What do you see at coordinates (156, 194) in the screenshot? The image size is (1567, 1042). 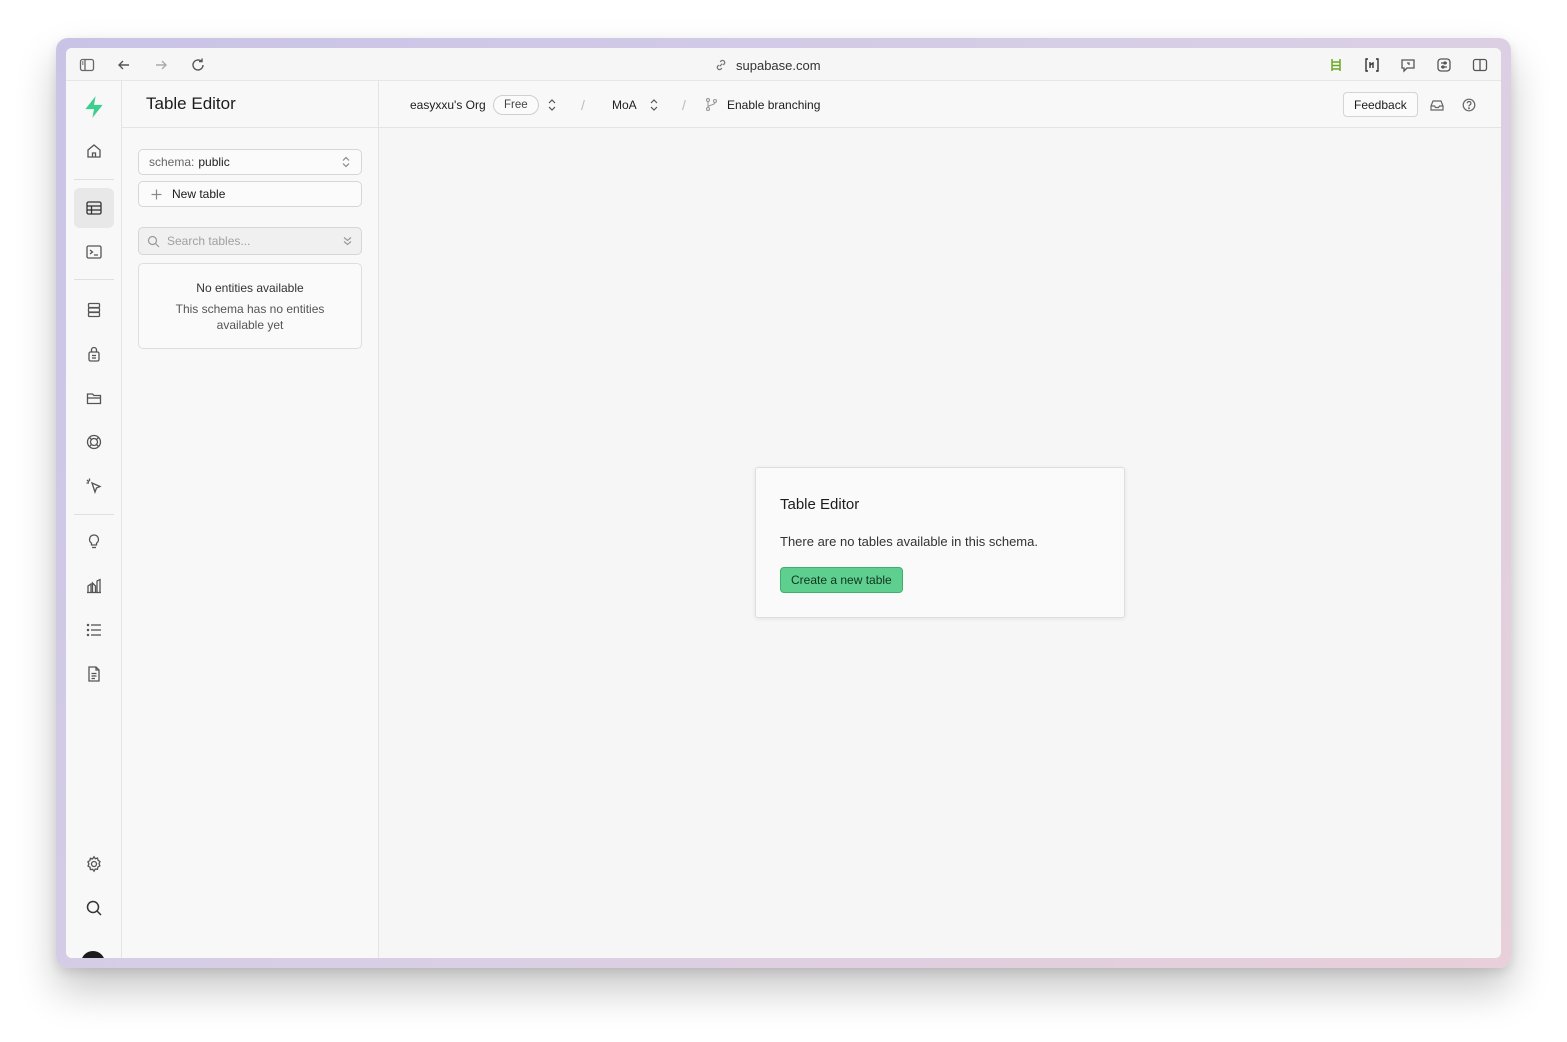 I see `plus-icon` at bounding box center [156, 194].